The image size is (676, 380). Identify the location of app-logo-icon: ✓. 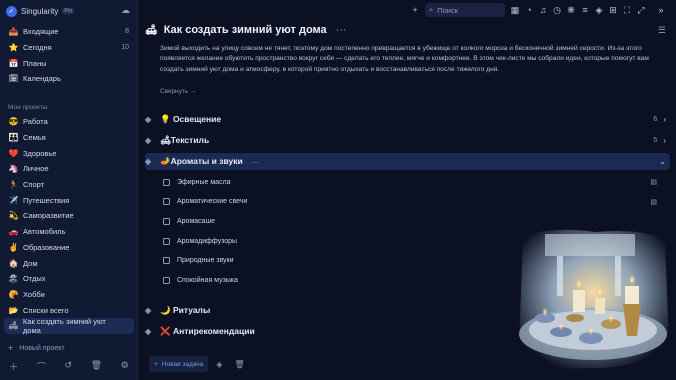
(11, 11).